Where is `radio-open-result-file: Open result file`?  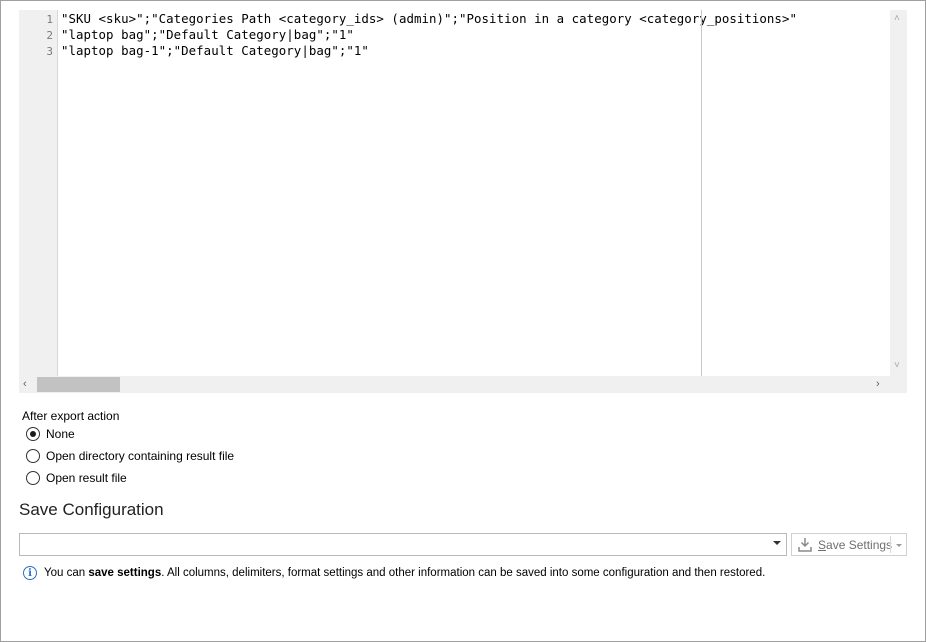 radio-open-result-file: Open result file is located at coordinates (76, 478).